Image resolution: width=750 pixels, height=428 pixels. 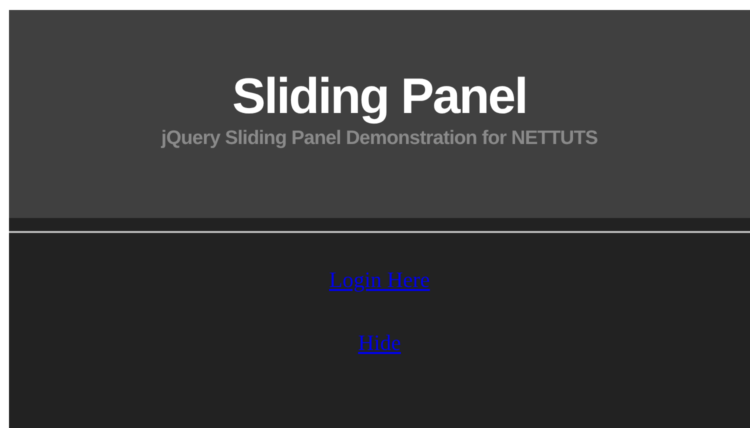 I want to click on text-link: Hide, so click(x=379, y=342).